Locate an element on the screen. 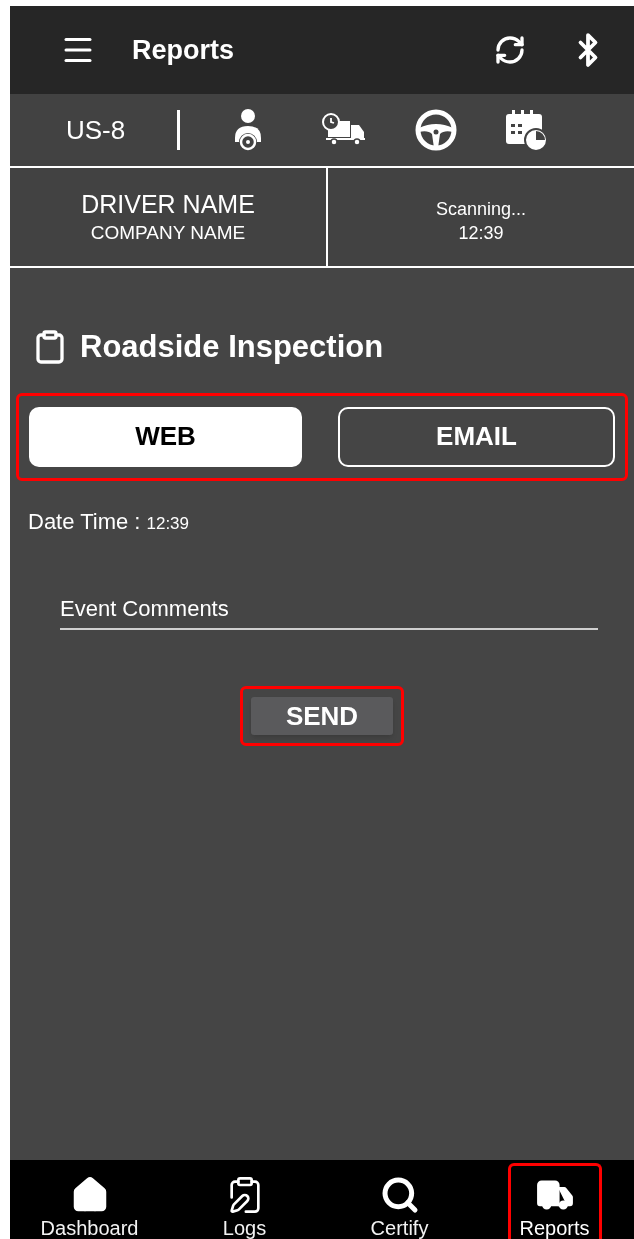  unit-label: US-8 is located at coordinates (96, 130).